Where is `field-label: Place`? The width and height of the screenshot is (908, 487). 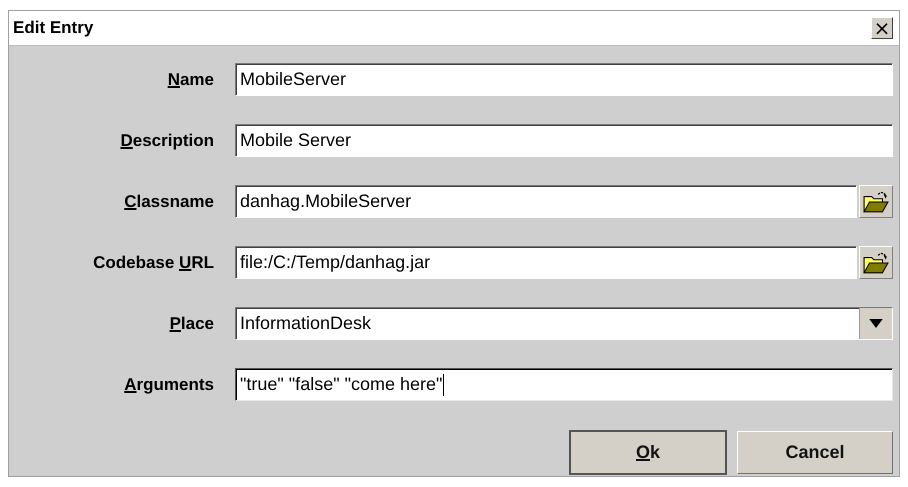
field-label: Place is located at coordinates (191, 324).